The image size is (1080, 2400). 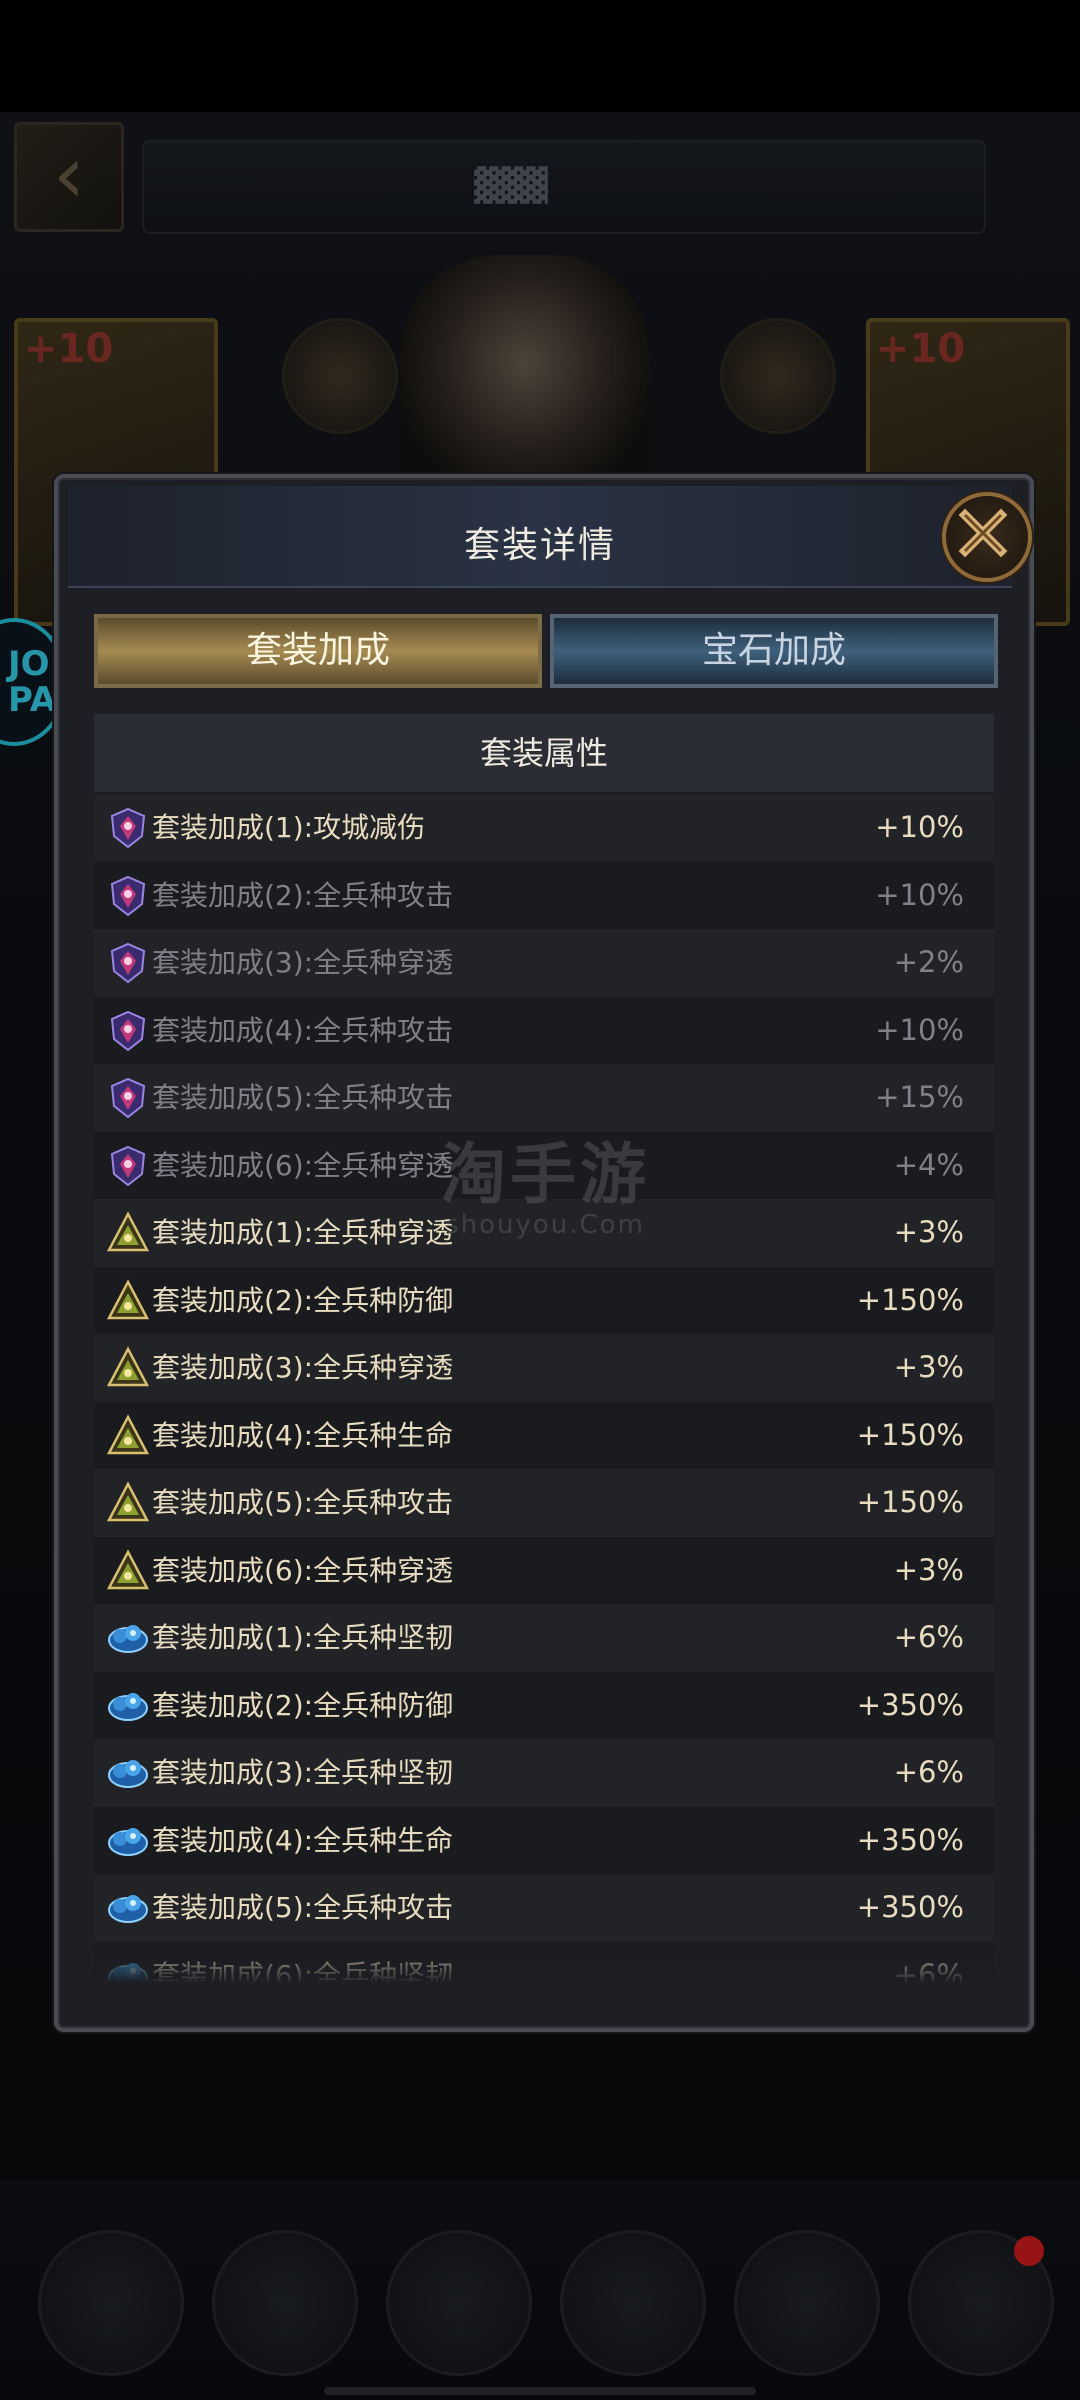 I want to click on set-bonus-row: 套装加成(5):全兵种攻击 +15%, so click(x=544, y=1098).